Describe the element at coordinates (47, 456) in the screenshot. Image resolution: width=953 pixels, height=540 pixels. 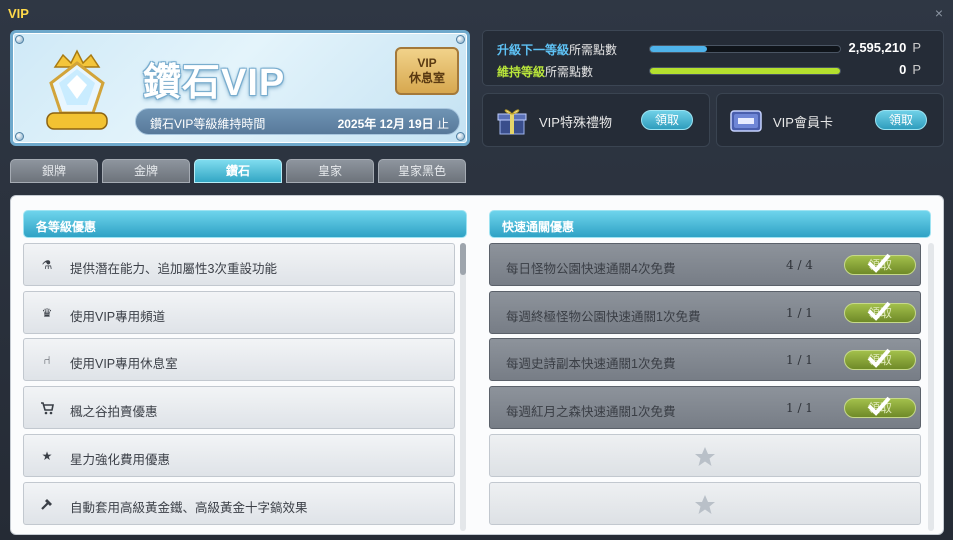
I see `star-icon: ★` at that location.